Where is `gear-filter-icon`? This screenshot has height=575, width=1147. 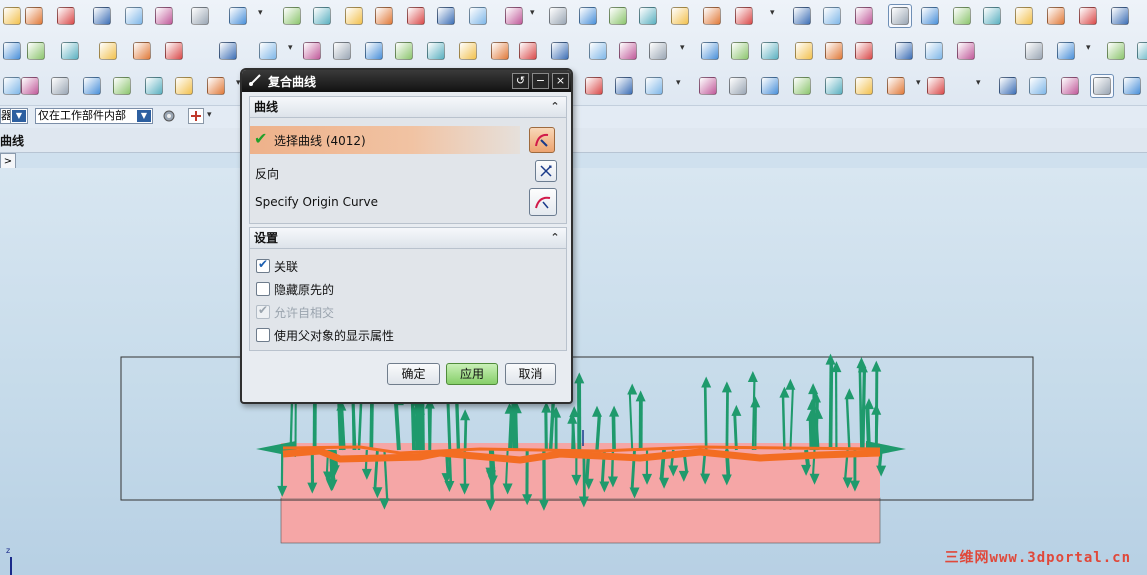 gear-filter-icon is located at coordinates (169, 116).